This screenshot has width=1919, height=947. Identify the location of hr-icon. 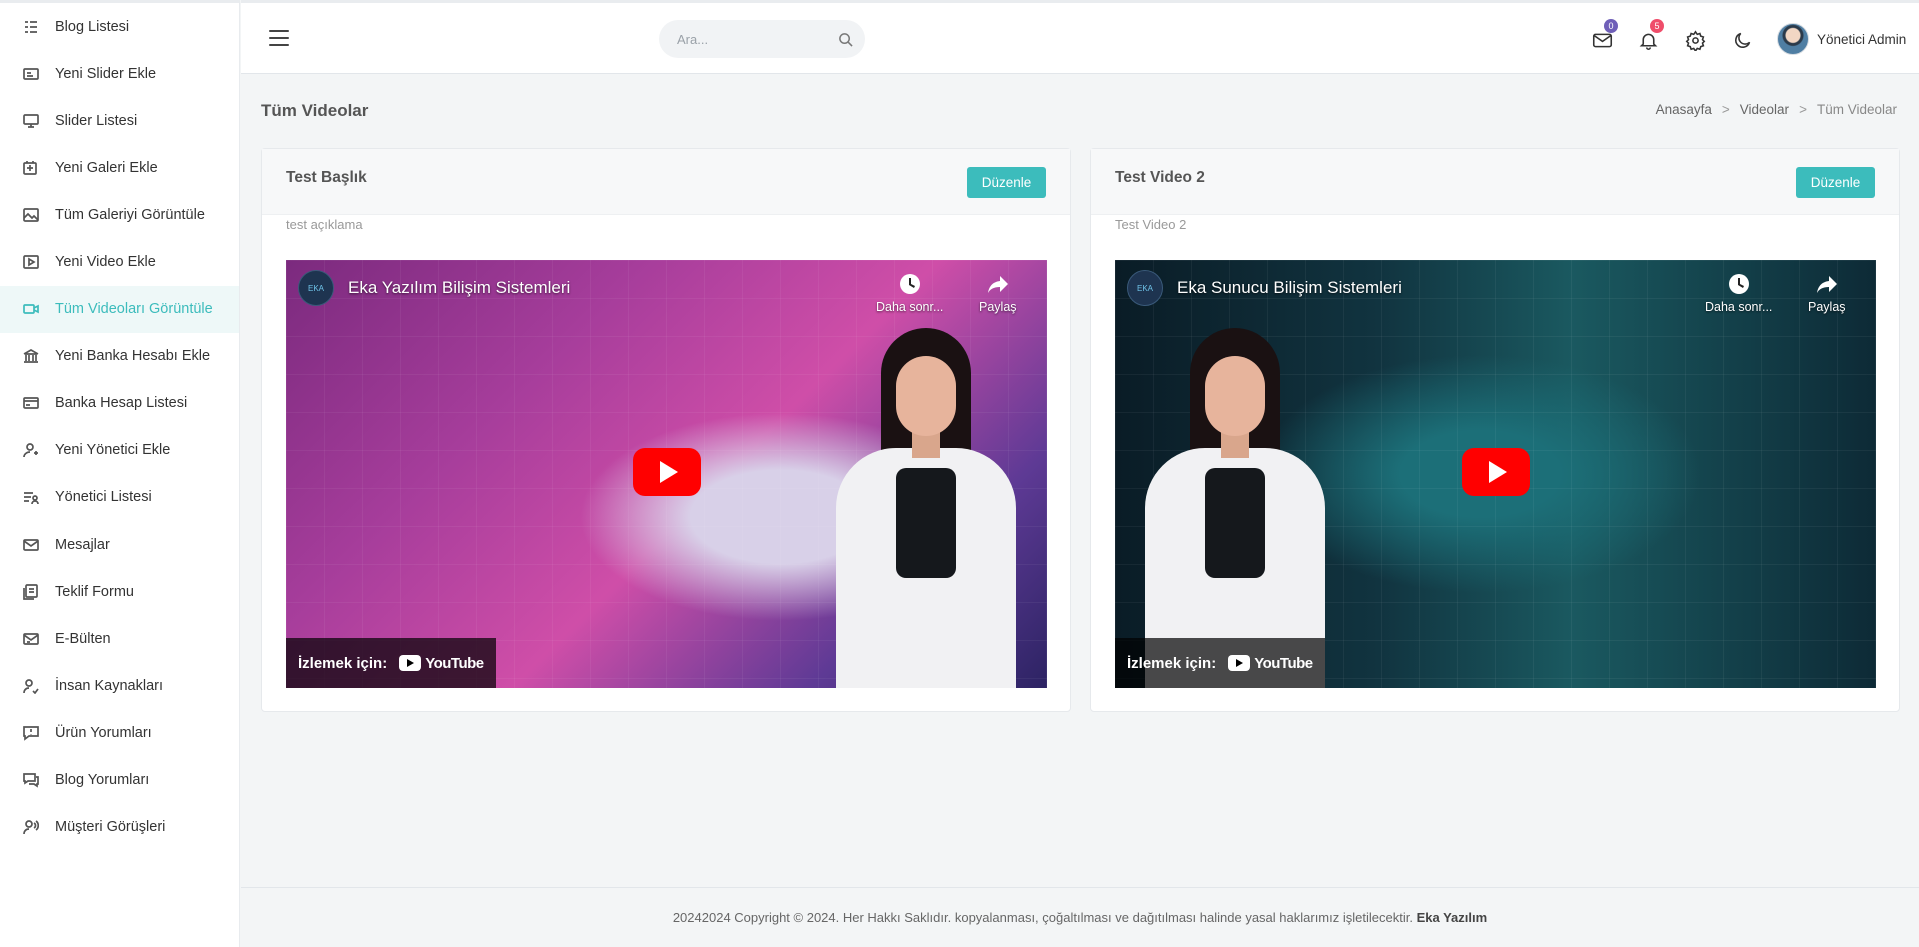
(31, 686).